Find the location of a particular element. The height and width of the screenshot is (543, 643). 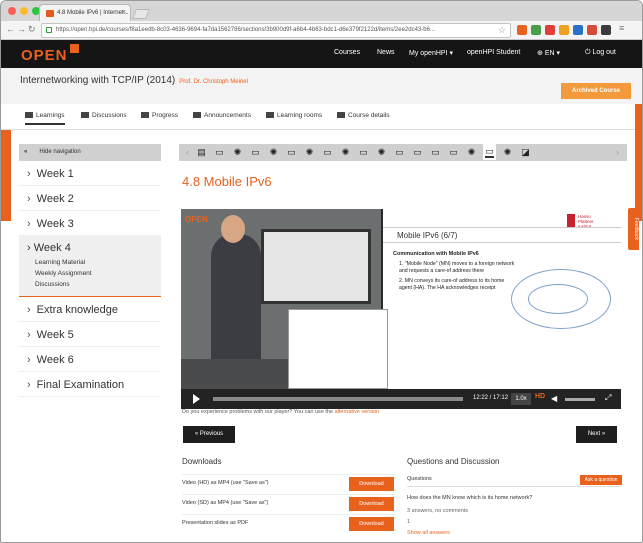

speed-button: 1.0x is located at coordinates (521, 399).